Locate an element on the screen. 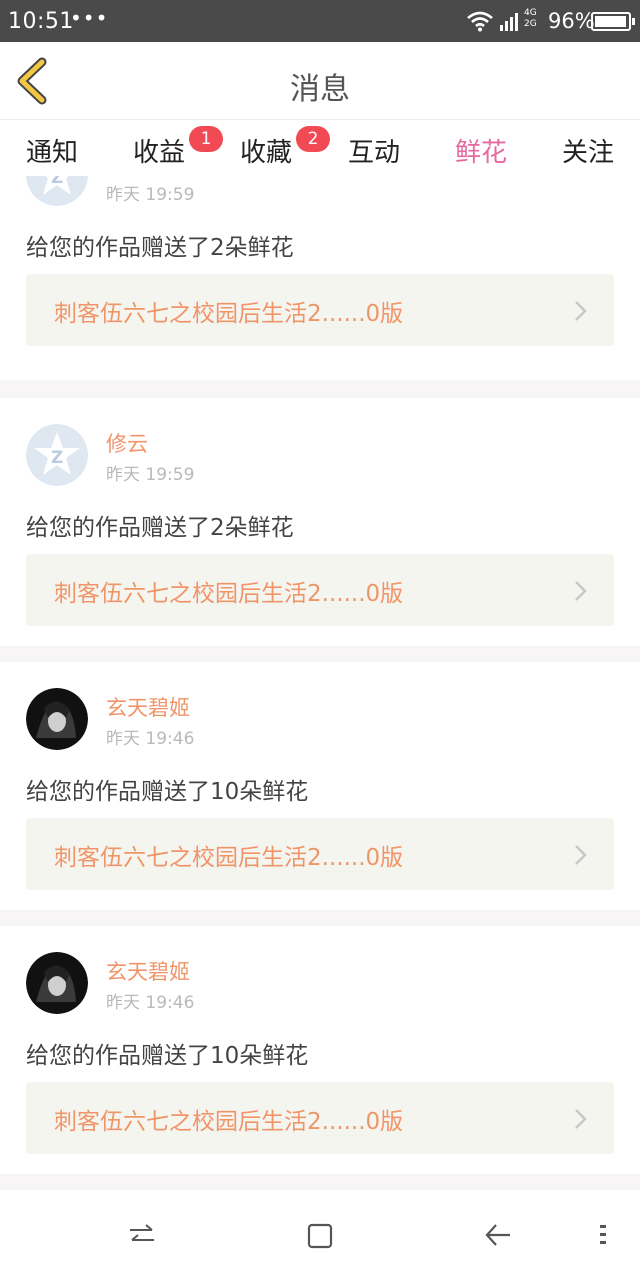  tab-interactions: 互动 is located at coordinates (374, 150).